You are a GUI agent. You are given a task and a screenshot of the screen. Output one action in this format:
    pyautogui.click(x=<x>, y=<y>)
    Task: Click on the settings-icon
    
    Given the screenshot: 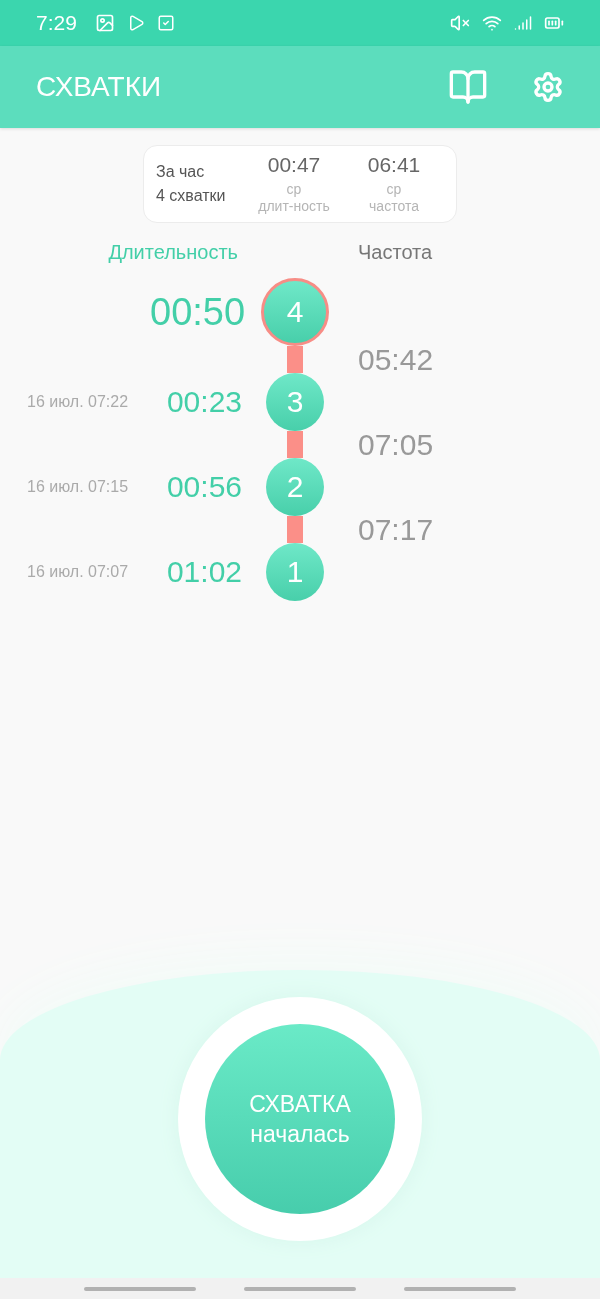 What is the action you would take?
    pyautogui.click(x=548, y=87)
    